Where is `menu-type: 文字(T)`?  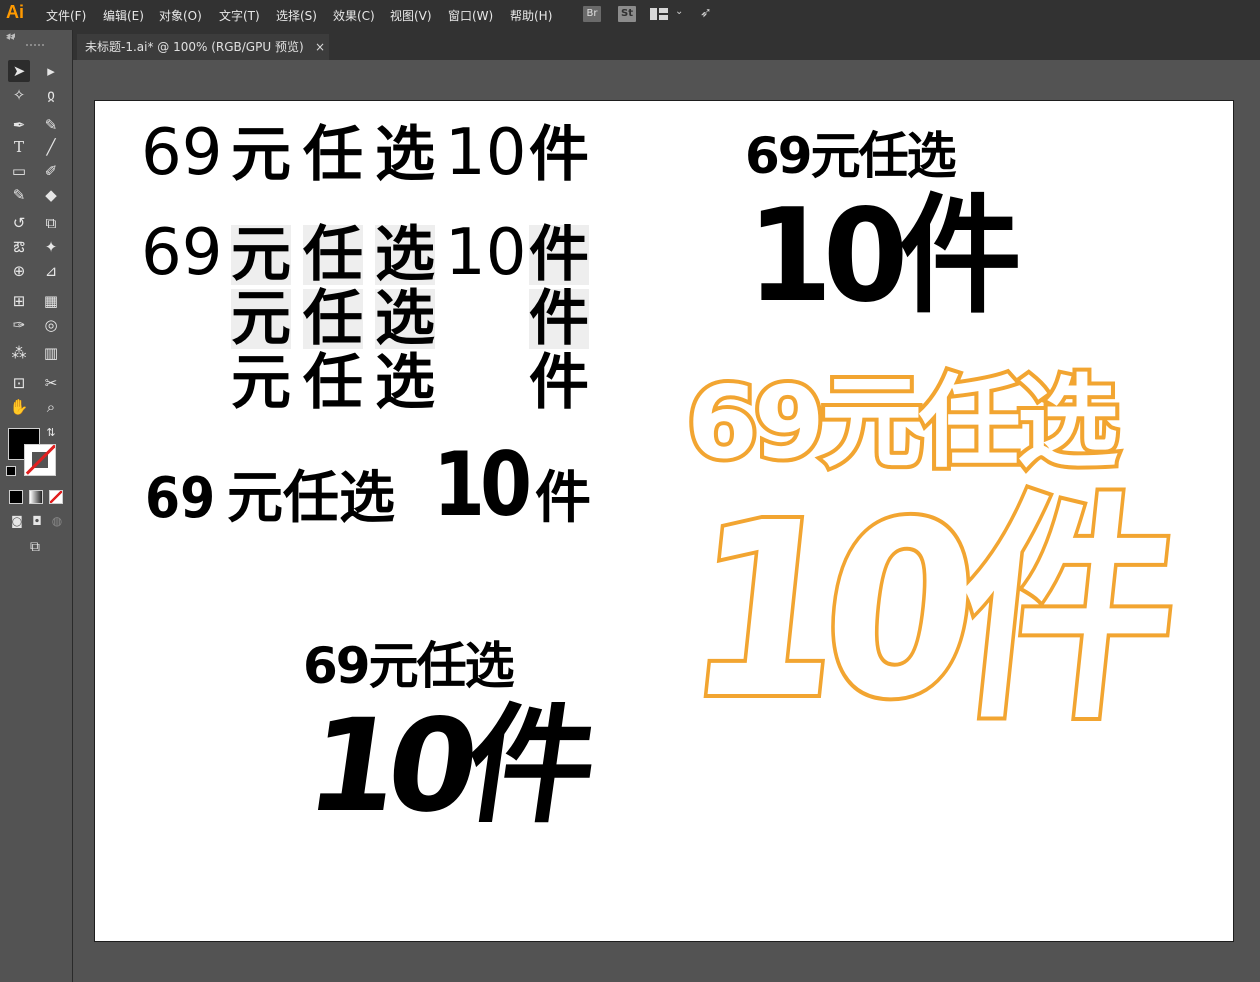
menu-type: 文字(T) is located at coordinates (239, 15).